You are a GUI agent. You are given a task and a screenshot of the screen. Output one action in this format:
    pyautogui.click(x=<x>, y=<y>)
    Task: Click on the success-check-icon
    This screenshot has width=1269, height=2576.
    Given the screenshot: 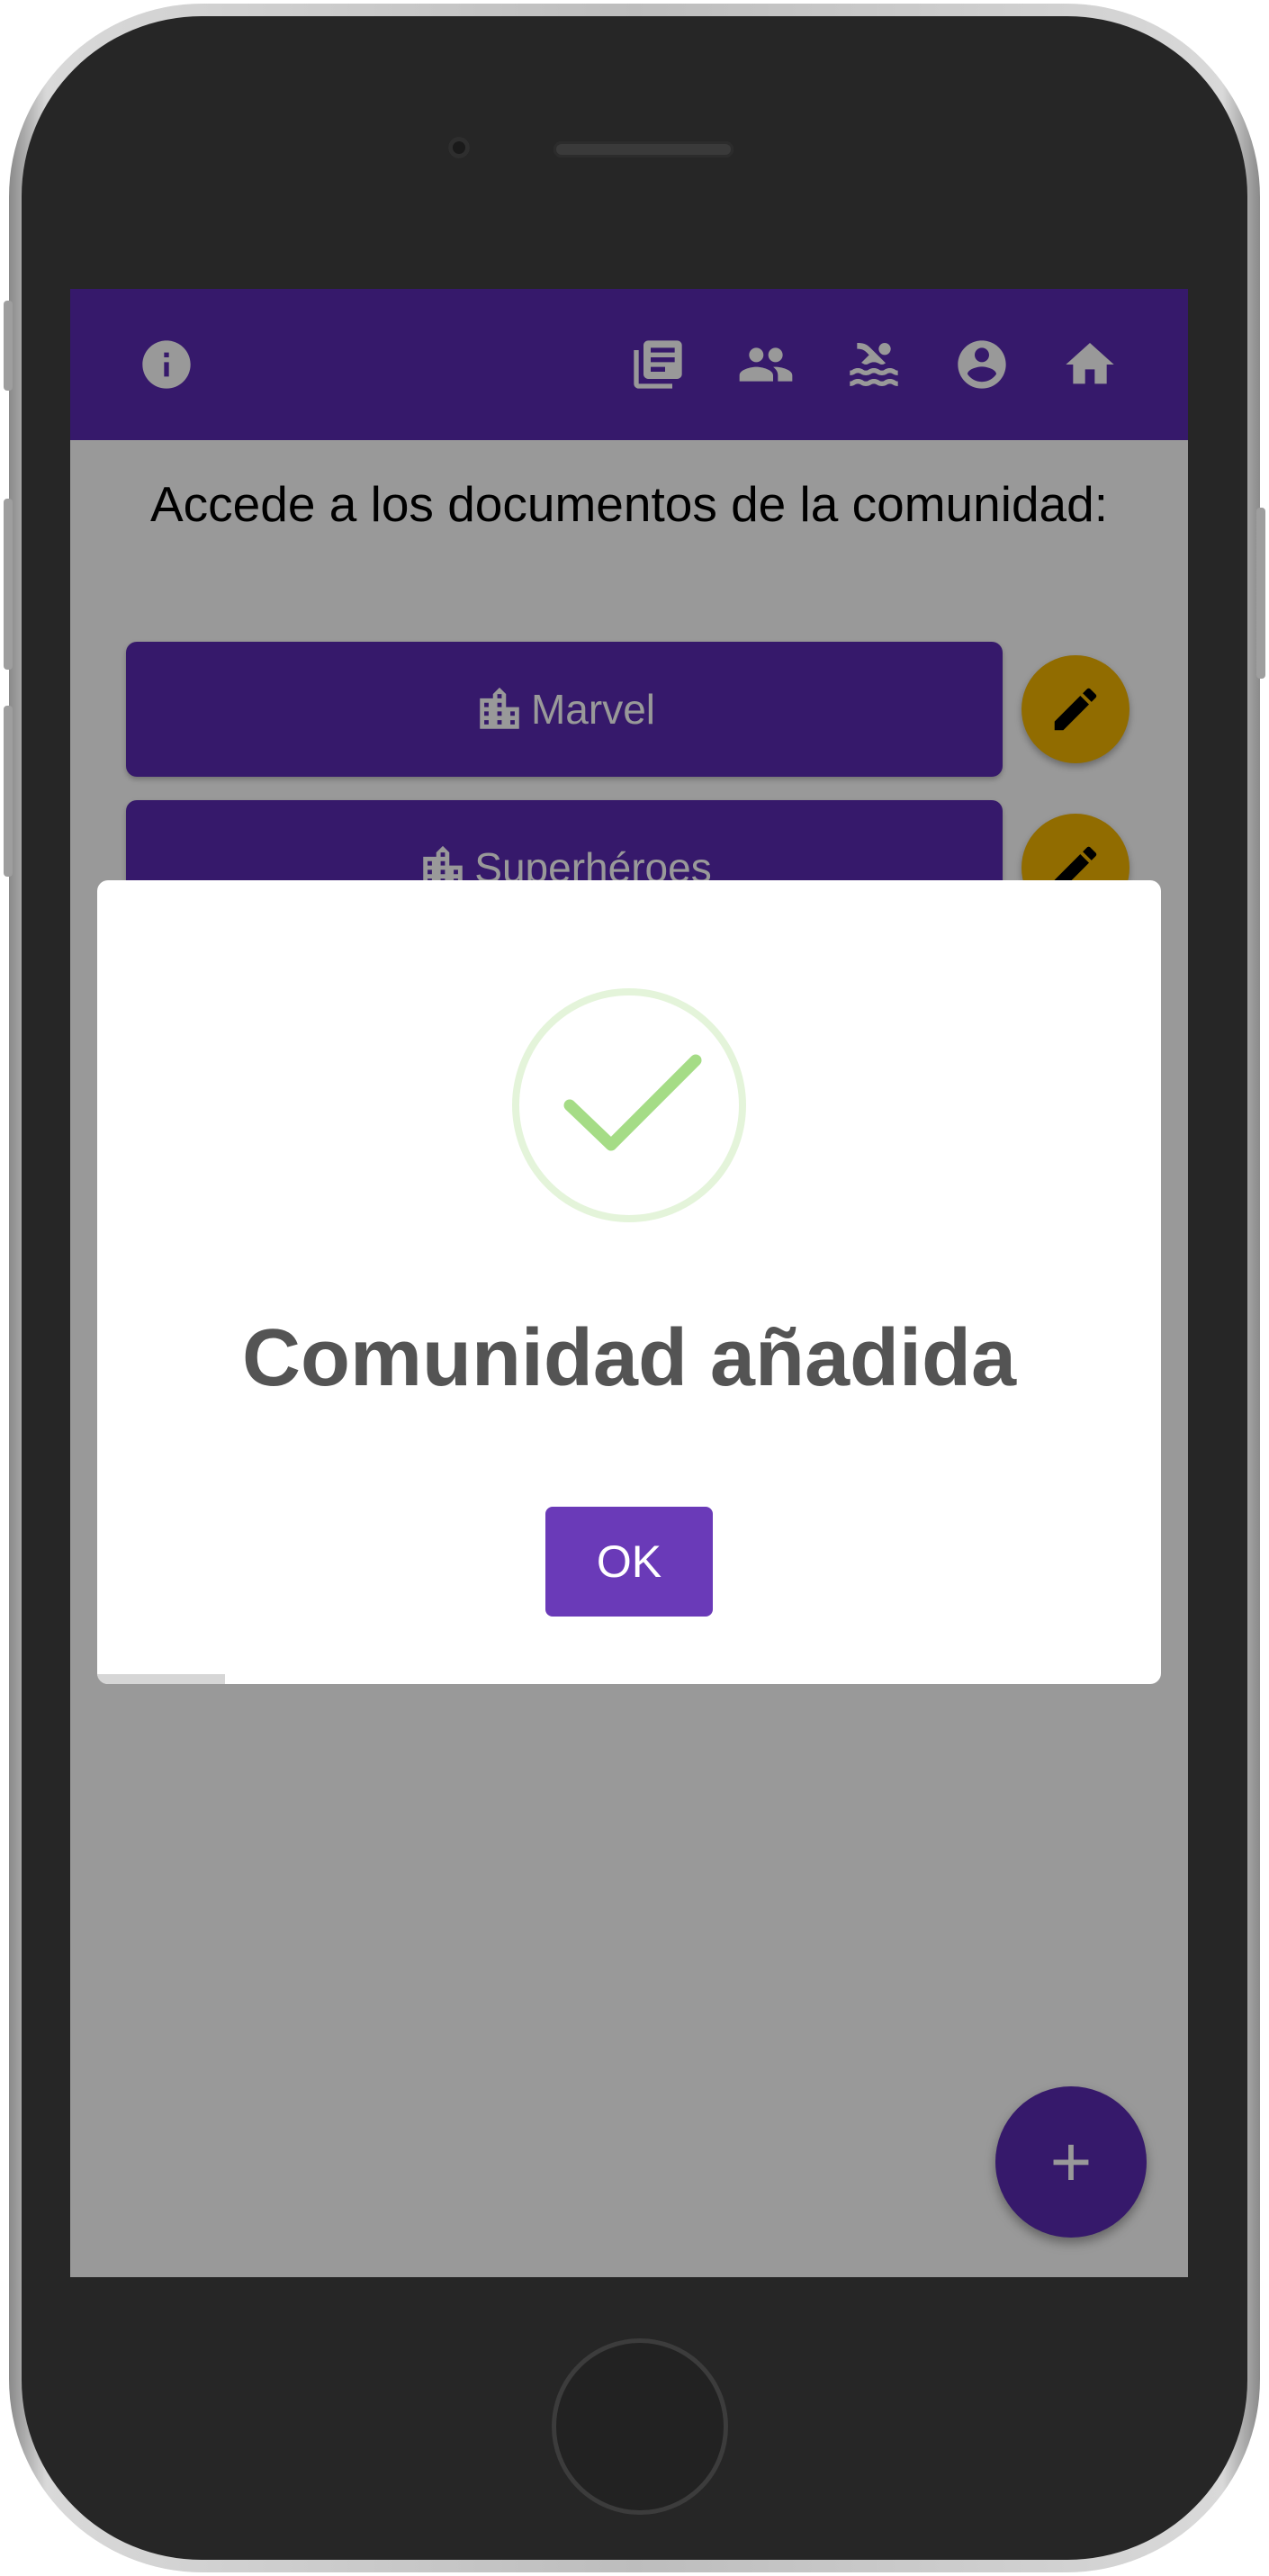 What is the action you would take?
    pyautogui.click(x=629, y=1105)
    